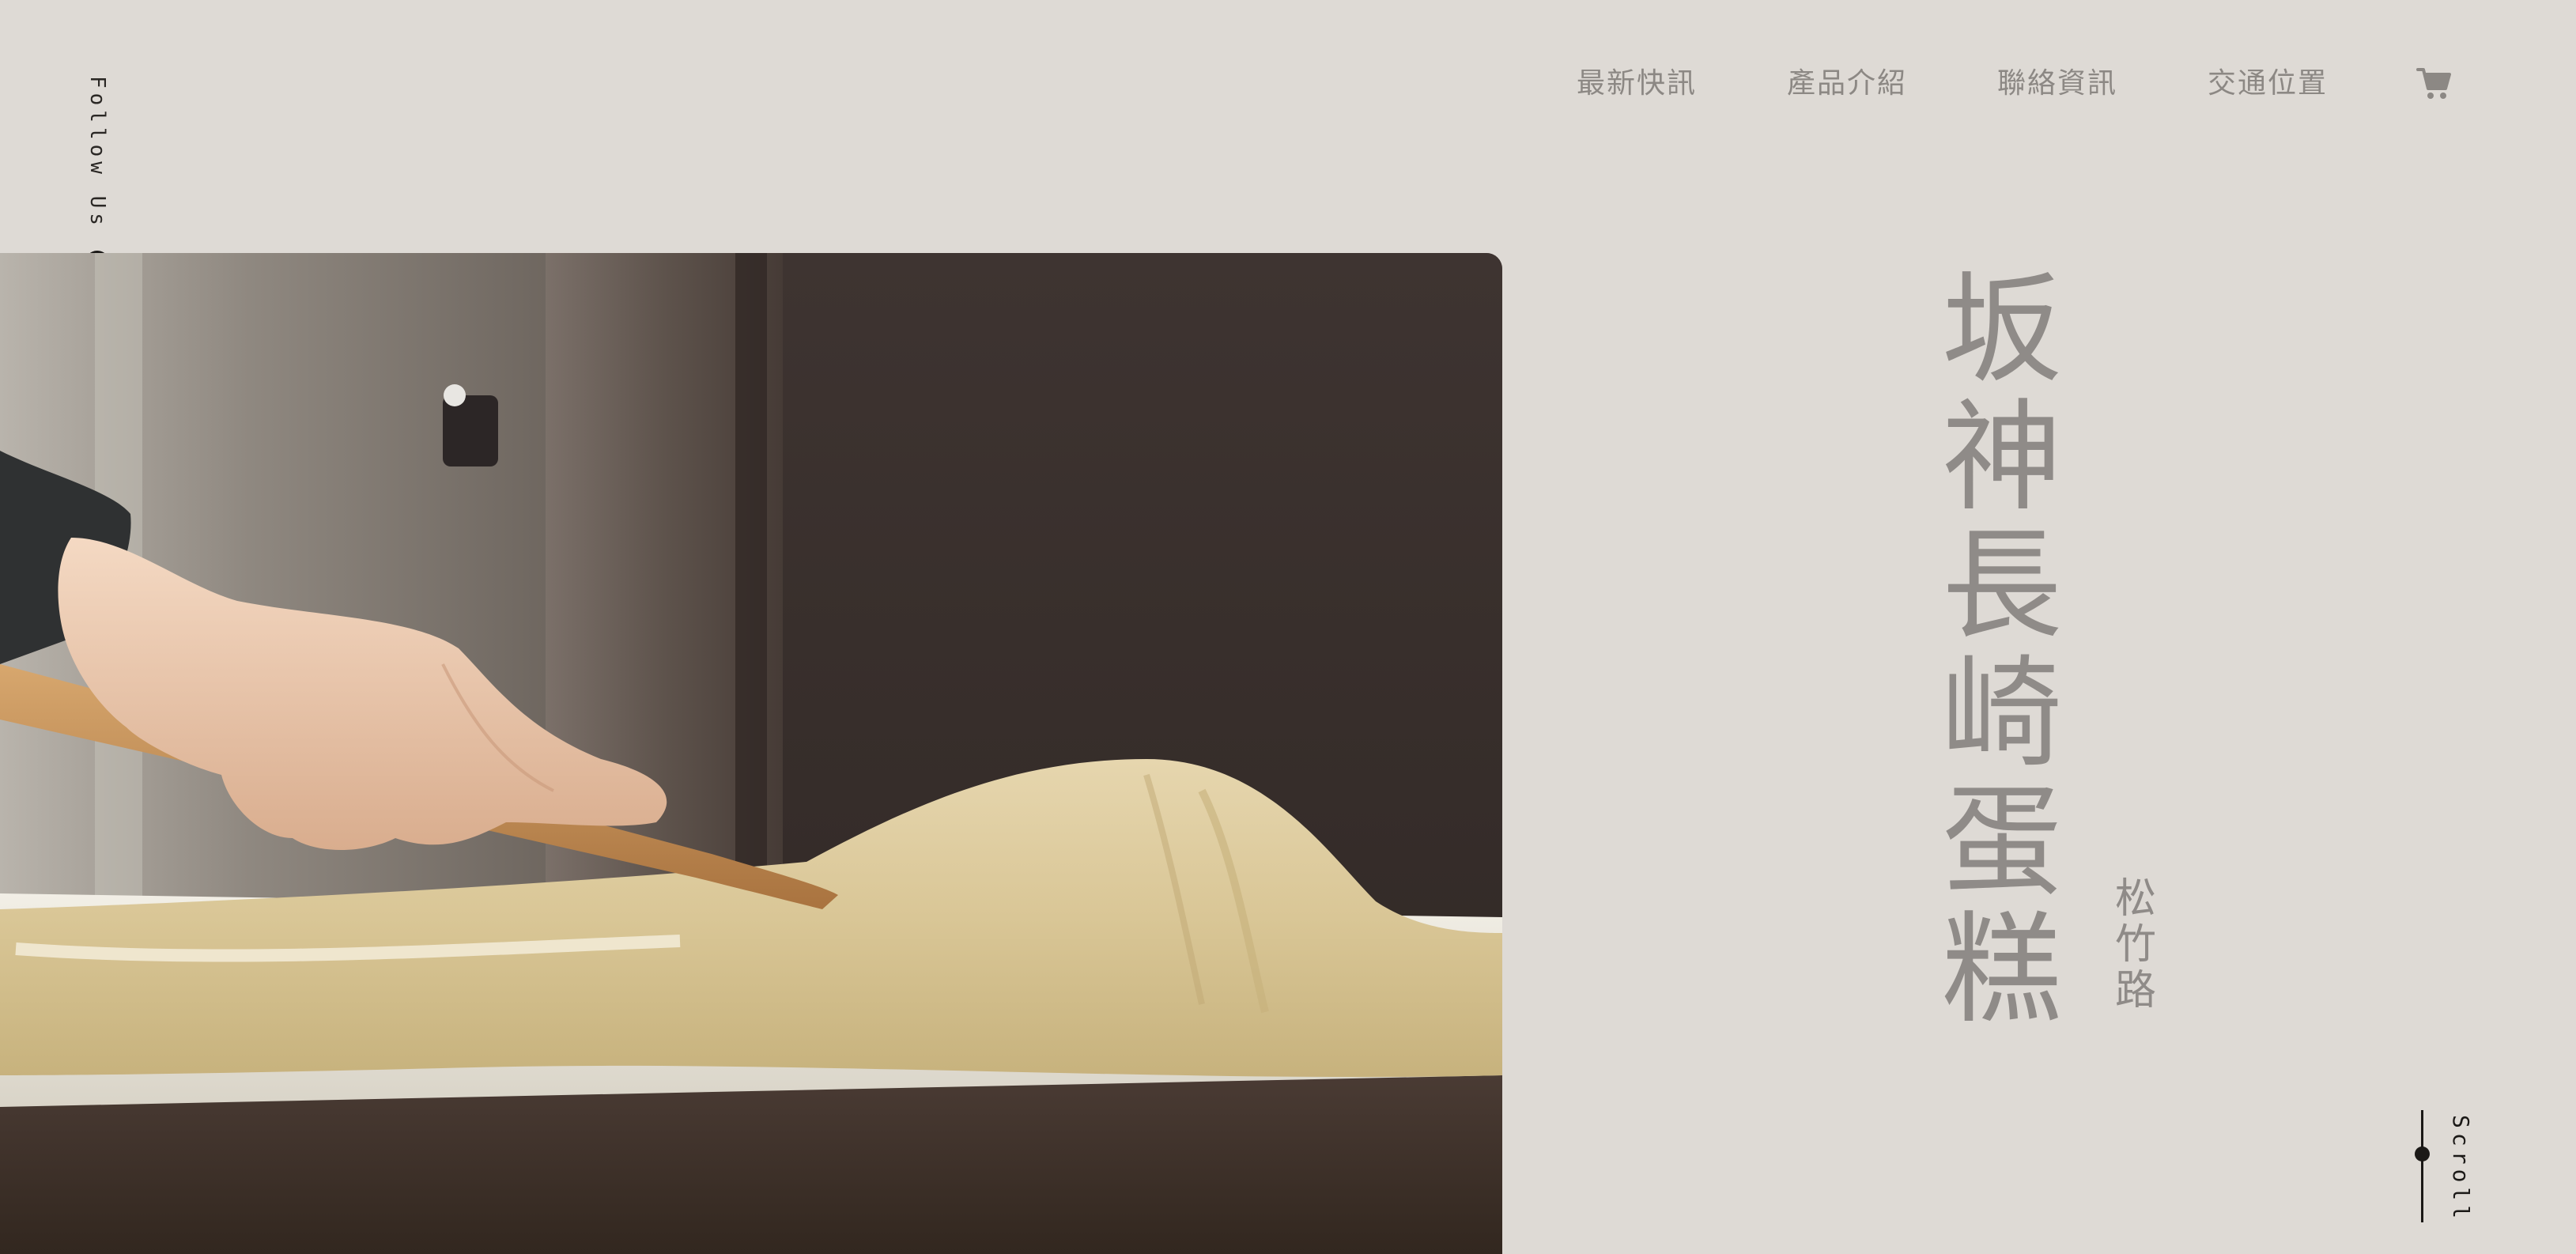 The image size is (2576, 1254). What do you see at coordinates (2002, 714) in the screenshot?
I see `title-char: 崎` at bounding box center [2002, 714].